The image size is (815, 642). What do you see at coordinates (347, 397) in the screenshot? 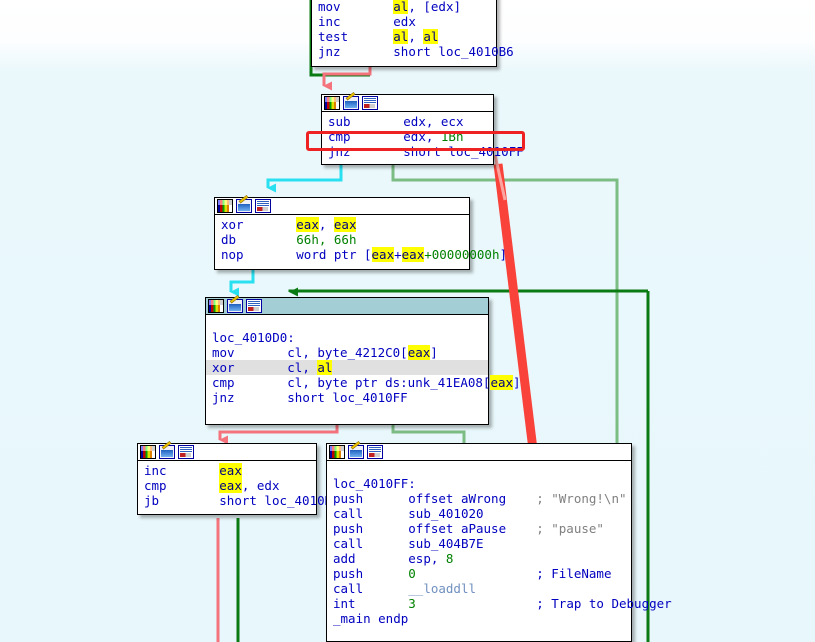
I see `asm-line: jnz short loc_4010FF` at bounding box center [347, 397].